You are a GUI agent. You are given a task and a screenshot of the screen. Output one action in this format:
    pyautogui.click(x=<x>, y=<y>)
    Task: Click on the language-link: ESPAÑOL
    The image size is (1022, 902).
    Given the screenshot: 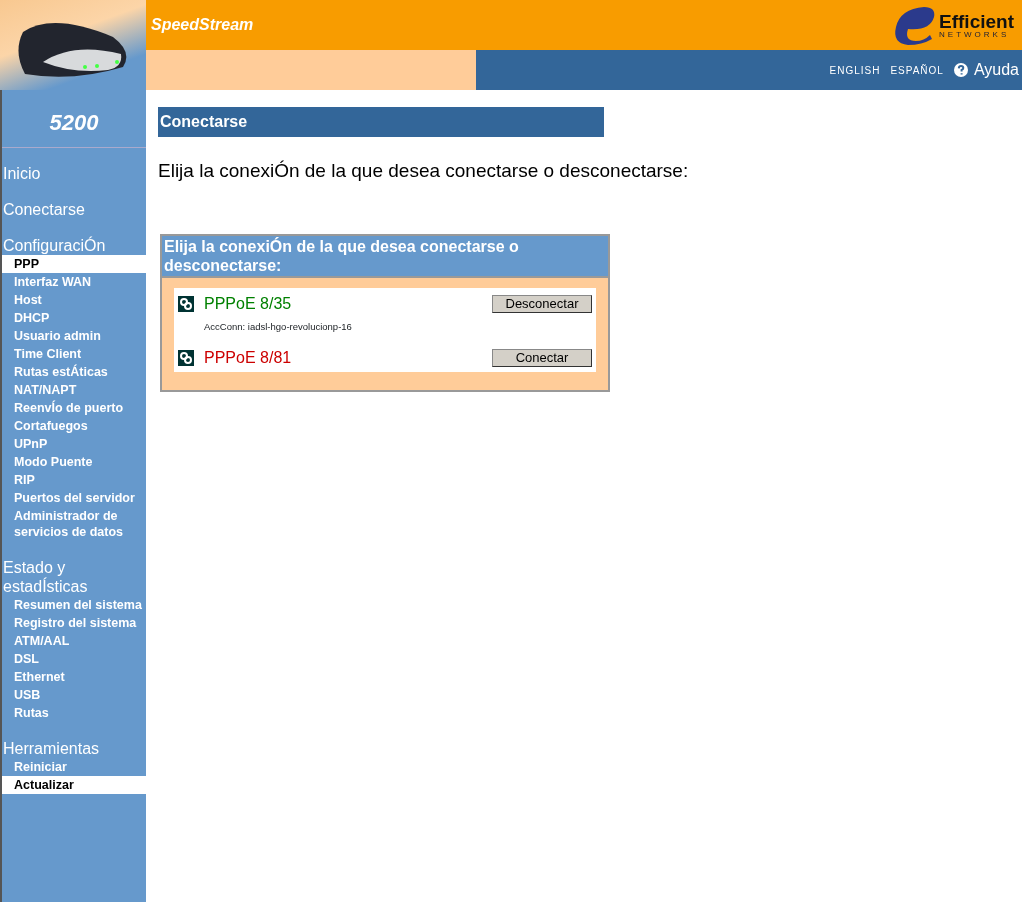 What is the action you would take?
    pyautogui.click(x=917, y=70)
    